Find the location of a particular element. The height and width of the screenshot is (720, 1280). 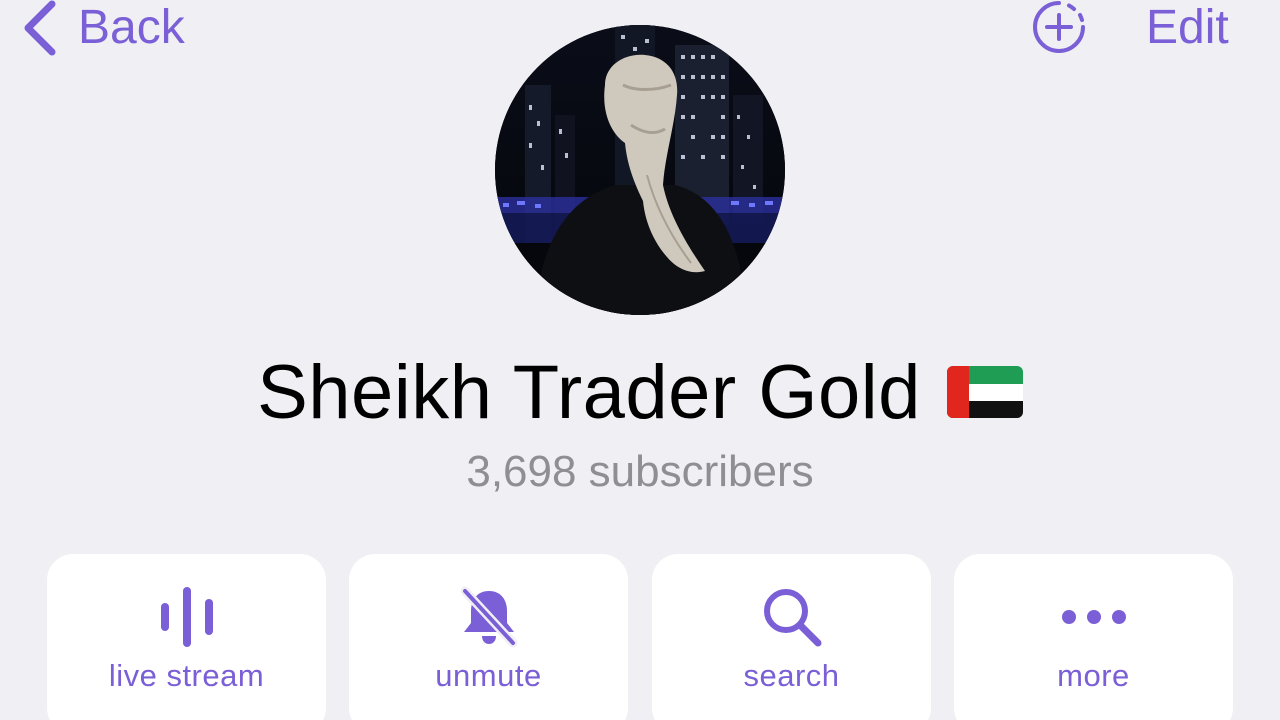

bell-muted-icon is located at coordinates (488, 617).